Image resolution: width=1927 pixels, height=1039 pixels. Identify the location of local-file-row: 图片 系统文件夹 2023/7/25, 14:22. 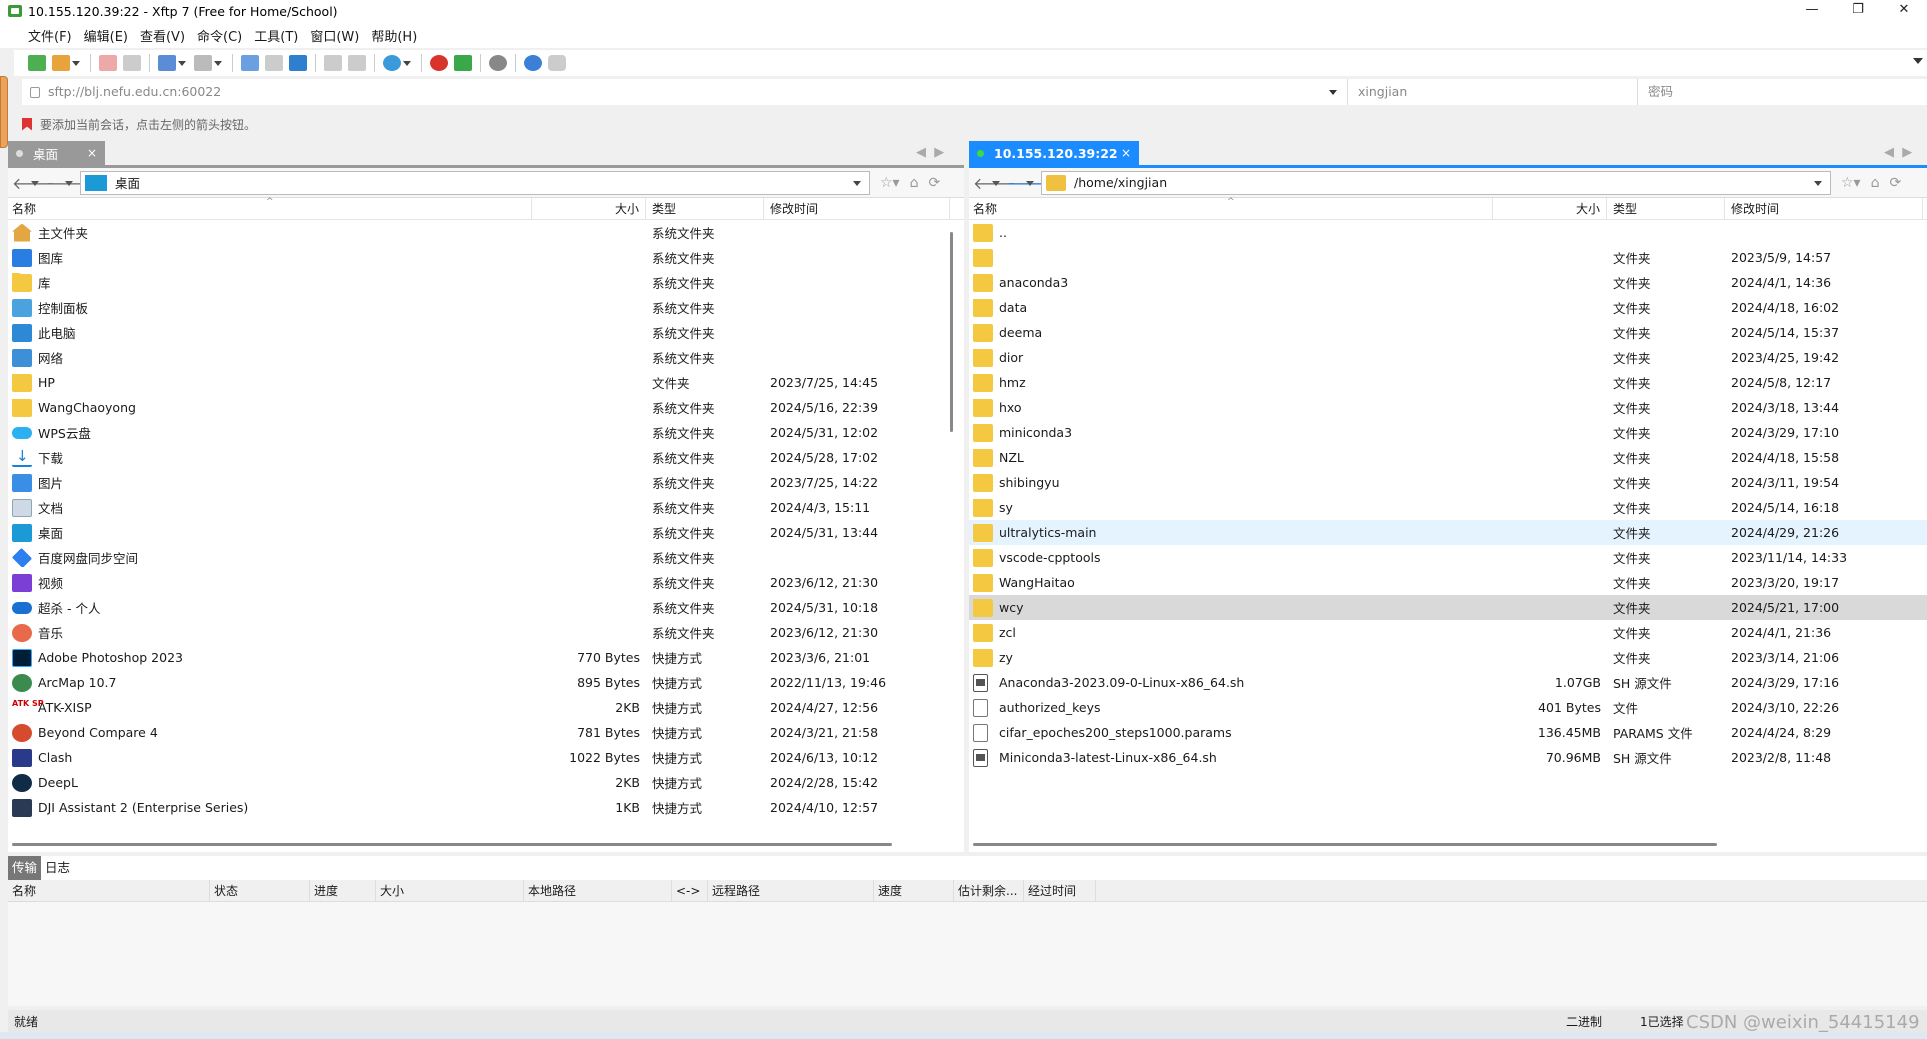
(486, 482).